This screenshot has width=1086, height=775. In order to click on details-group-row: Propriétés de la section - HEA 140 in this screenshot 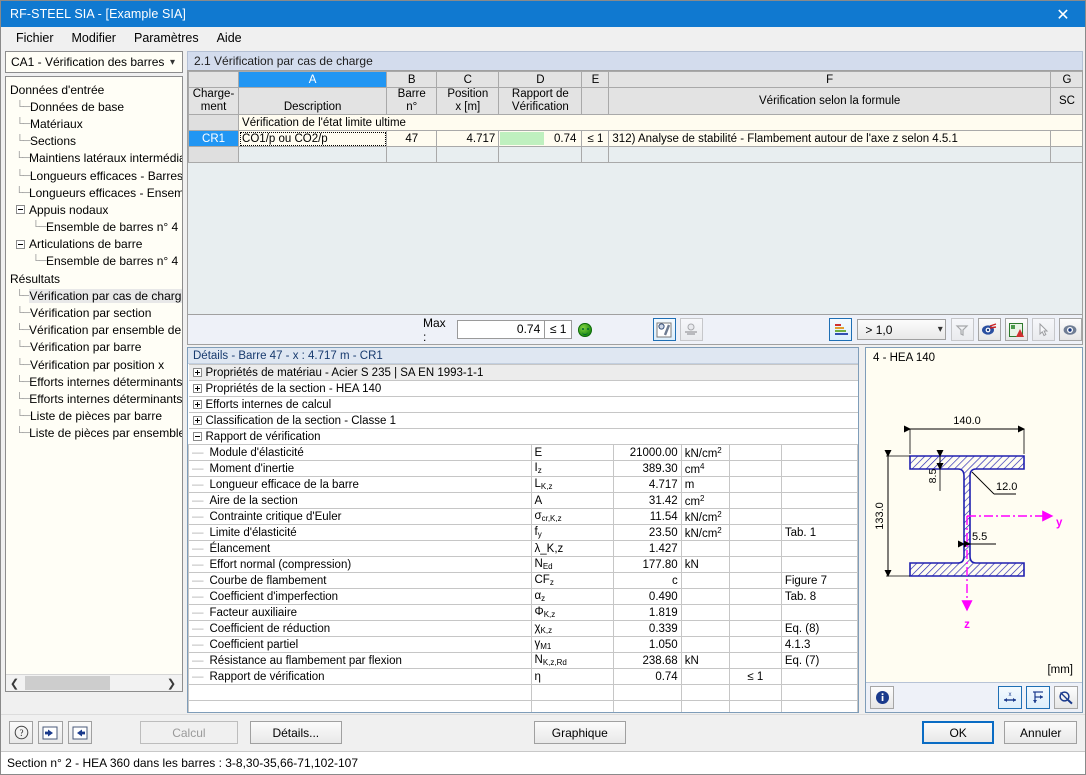, I will do `click(523, 388)`.